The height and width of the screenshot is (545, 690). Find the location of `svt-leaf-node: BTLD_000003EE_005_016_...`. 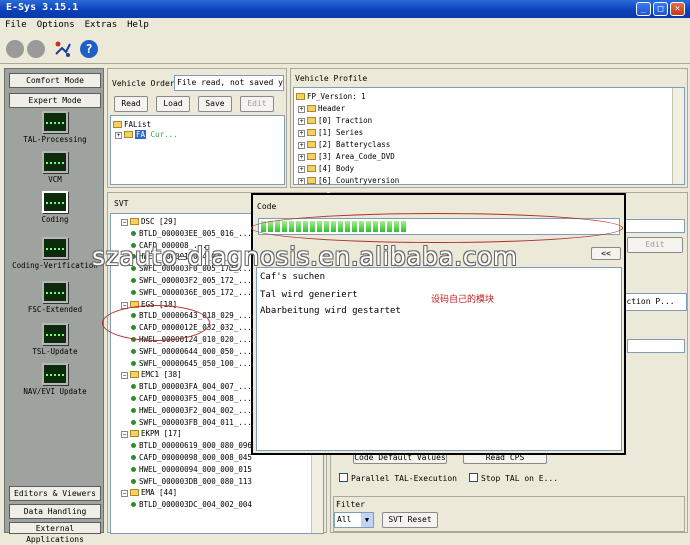

svt-leaf-node: BTLD_000003EE_005_016_... is located at coordinates (191, 233).